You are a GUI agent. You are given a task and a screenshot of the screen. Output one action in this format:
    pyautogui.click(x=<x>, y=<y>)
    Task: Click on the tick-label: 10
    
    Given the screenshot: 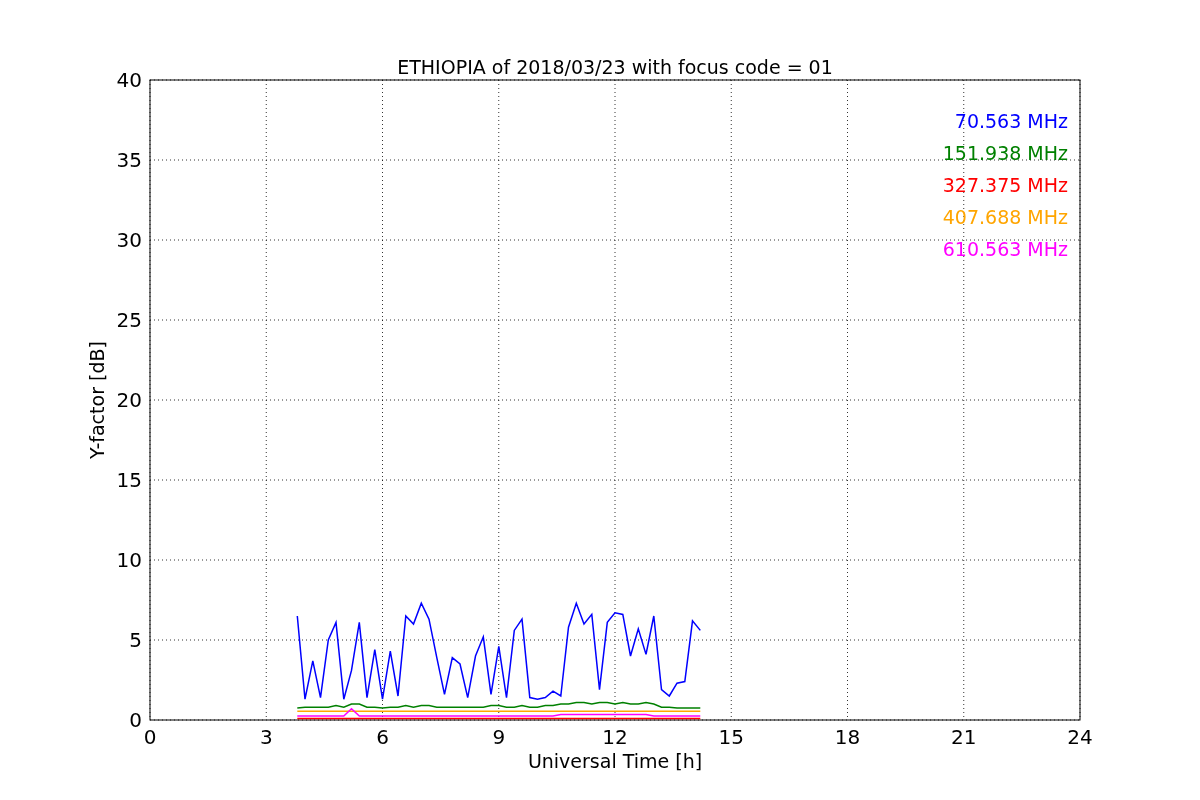 What is the action you would take?
    pyautogui.click(x=129, y=560)
    